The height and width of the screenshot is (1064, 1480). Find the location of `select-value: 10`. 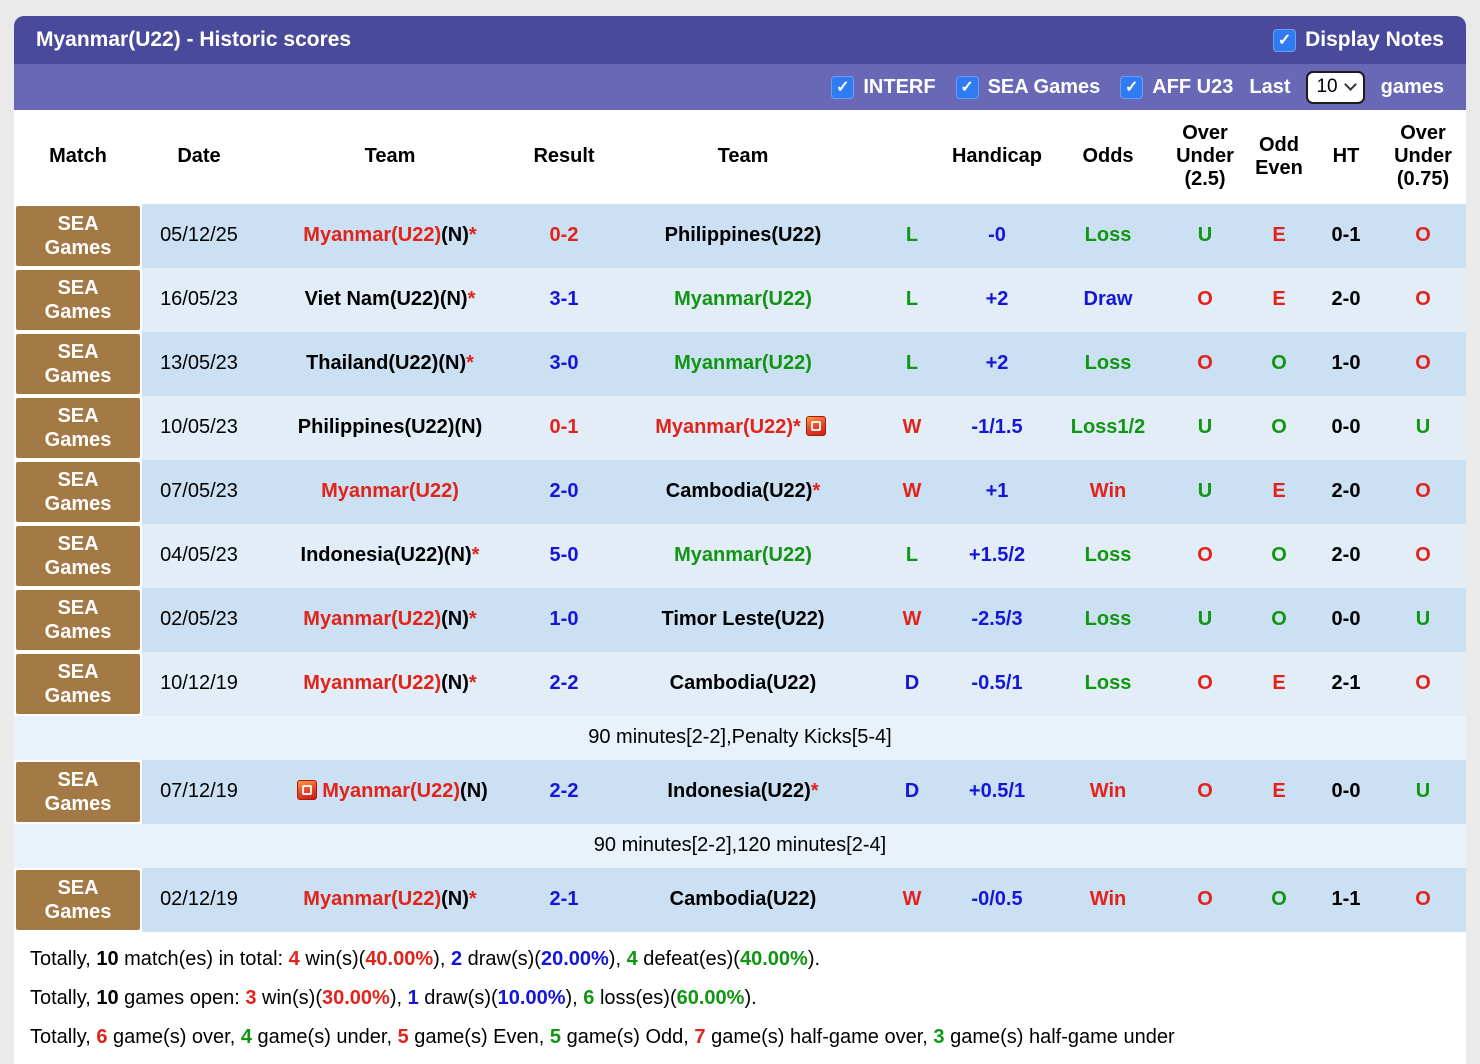

select-value: 10 is located at coordinates (1327, 86).